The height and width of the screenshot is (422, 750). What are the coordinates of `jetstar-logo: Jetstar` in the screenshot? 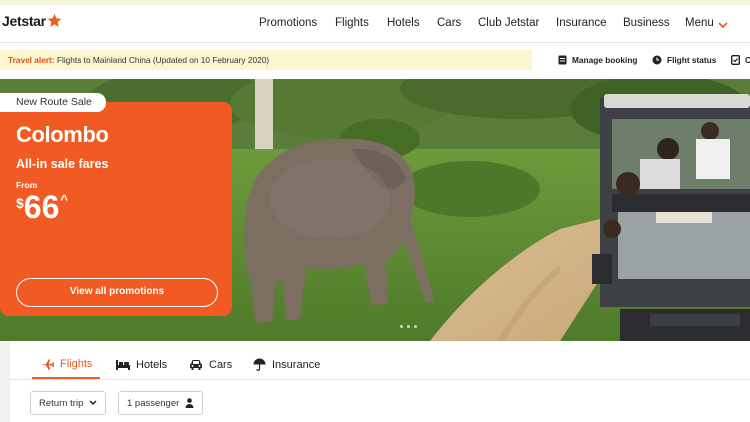 It's located at (32, 21).